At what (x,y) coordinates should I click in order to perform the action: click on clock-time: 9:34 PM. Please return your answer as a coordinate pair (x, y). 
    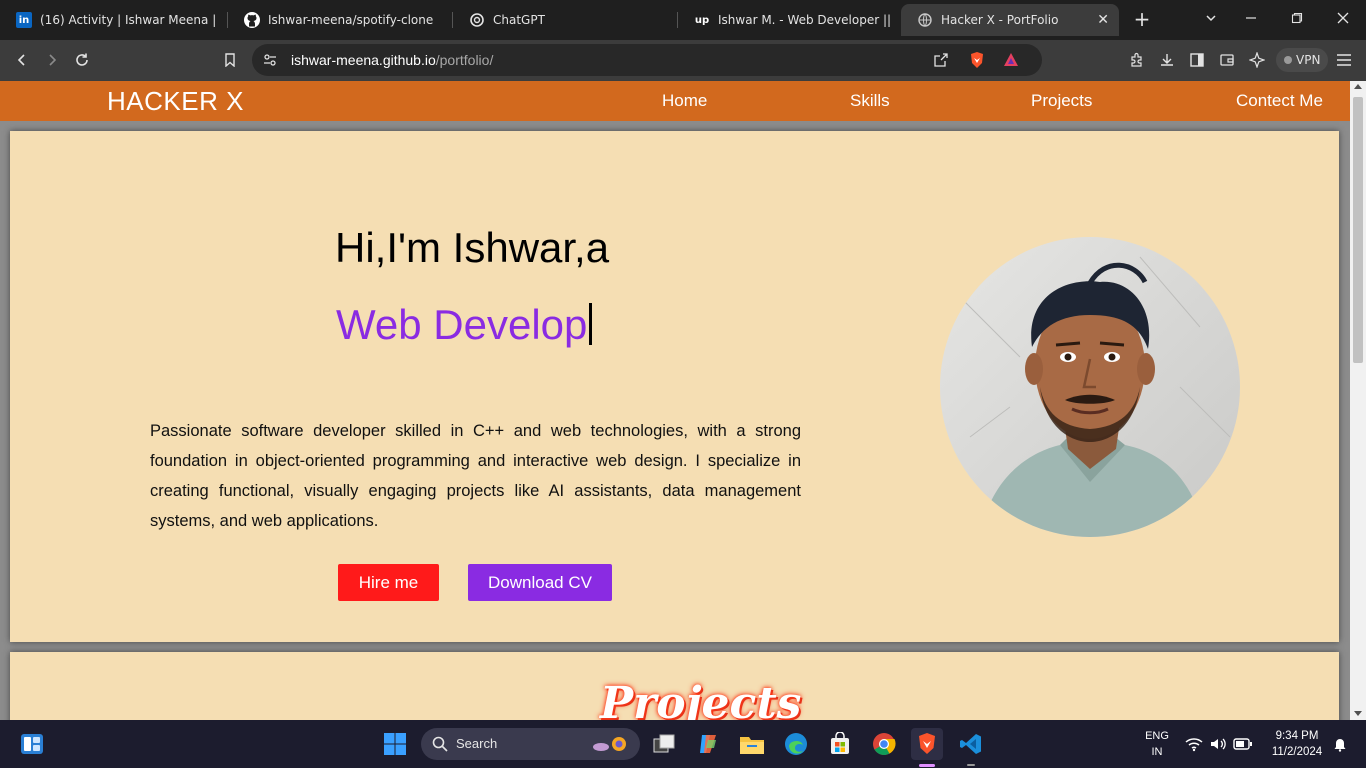
    Looking at the image, I should click on (1297, 736).